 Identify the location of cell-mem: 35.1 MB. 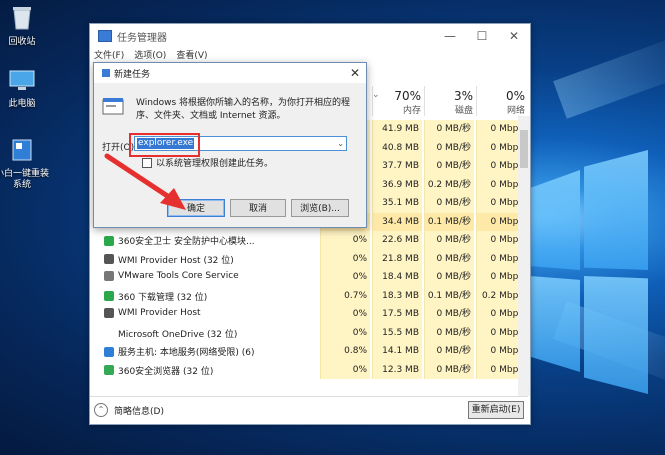
(397, 203).